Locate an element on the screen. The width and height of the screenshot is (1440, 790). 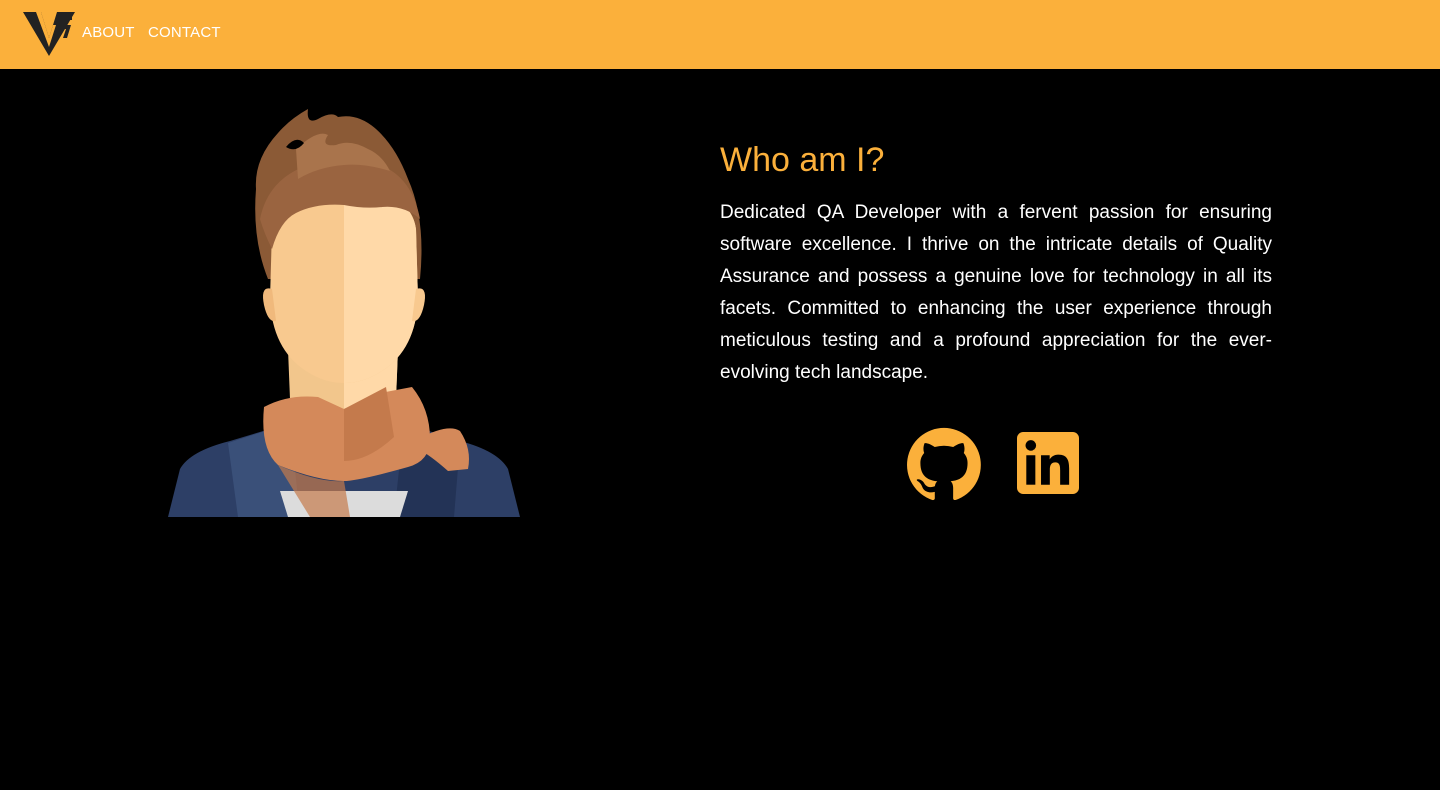
nav-about-link: ABOUT is located at coordinates (108, 32).